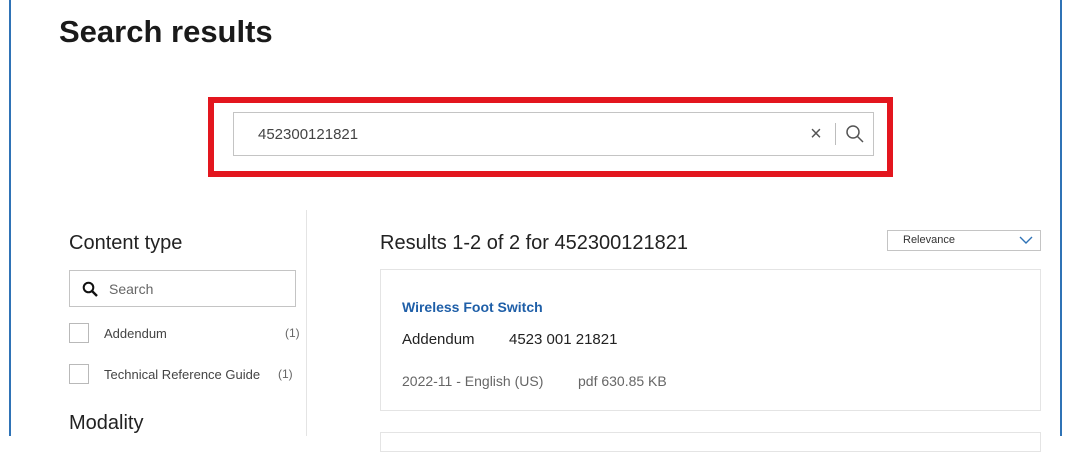  What do you see at coordinates (10, 218) in the screenshot?
I see `left-frame-border` at bounding box center [10, 218].